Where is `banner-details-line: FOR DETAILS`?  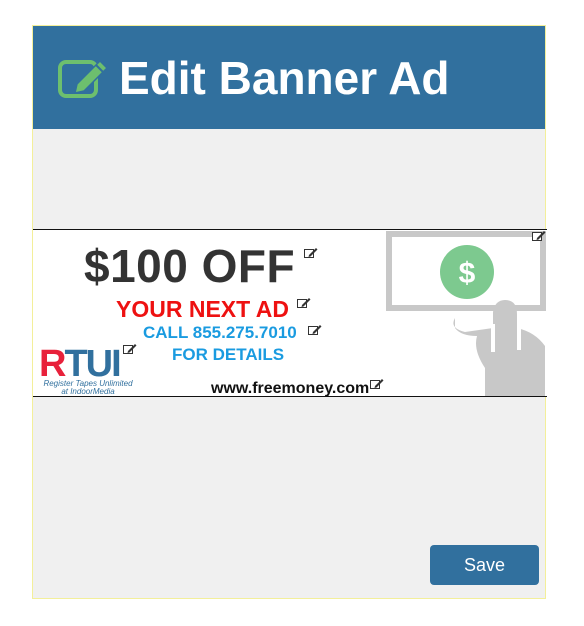
banner-details-line: FOR DETAILS is located at coordinates (228, 354).